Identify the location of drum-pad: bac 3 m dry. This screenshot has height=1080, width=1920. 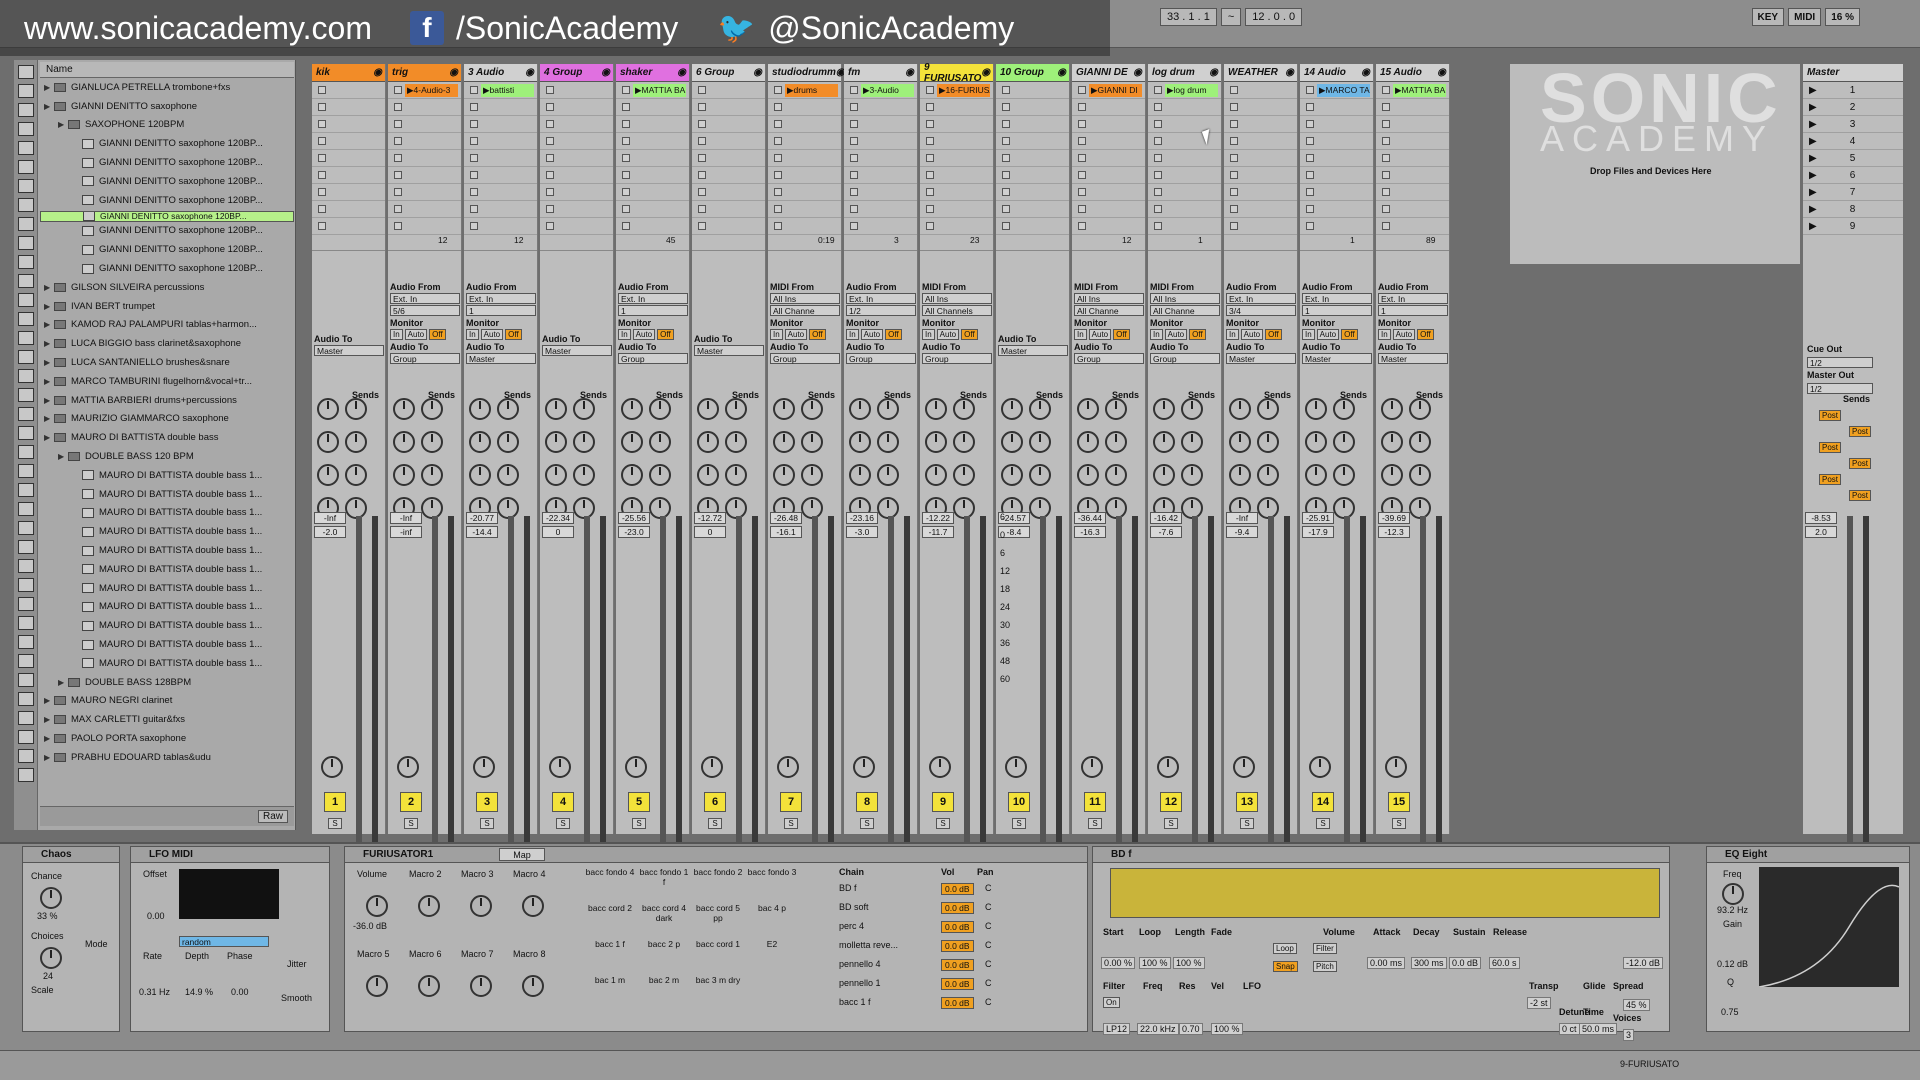
(718, 980).